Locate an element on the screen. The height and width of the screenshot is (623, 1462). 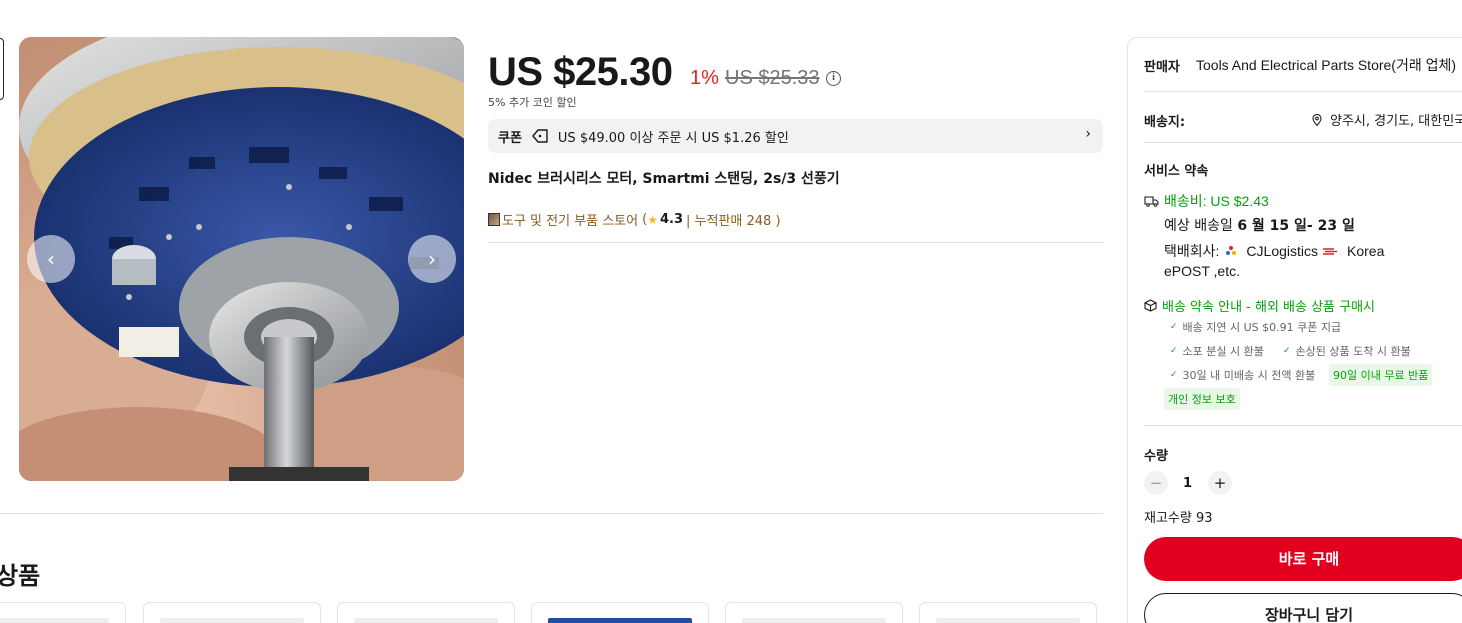
seller-name: Tools And Electrical Parts Store(거래 업체) is located at coordinates (1326, 65).